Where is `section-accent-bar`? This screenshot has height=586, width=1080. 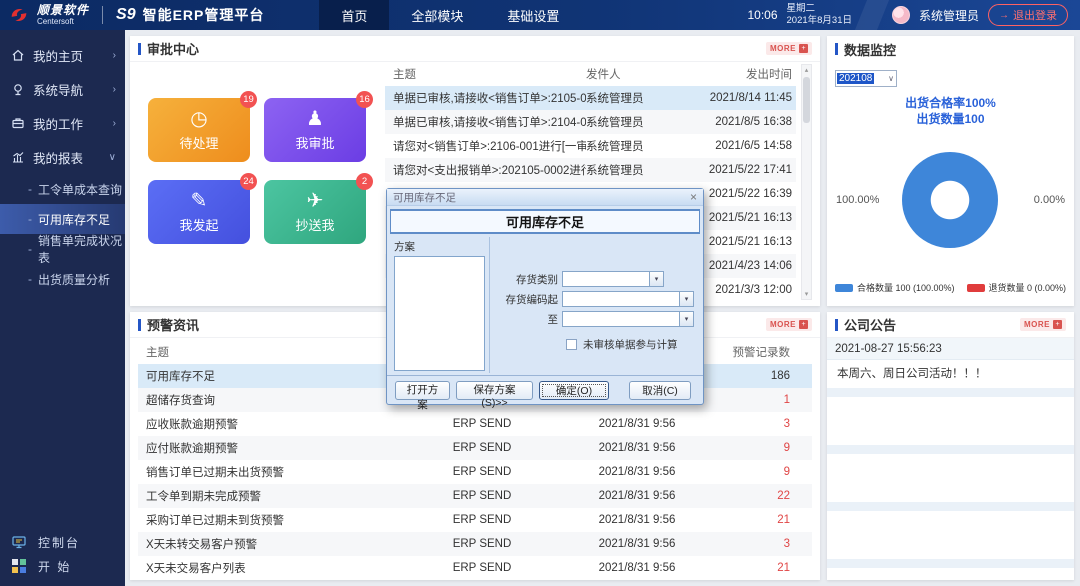 section-accent-bar is located at coordinates (836, 49).